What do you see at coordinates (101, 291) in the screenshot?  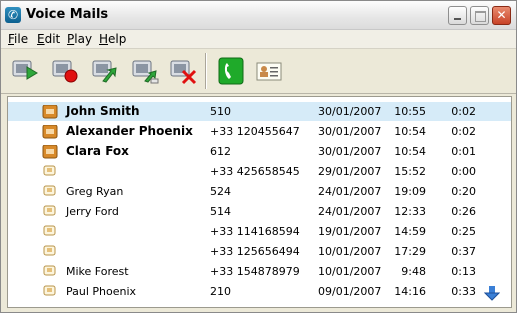 I see `voicemail-name: Paul Phoenix` at bounding box center [101, 291].